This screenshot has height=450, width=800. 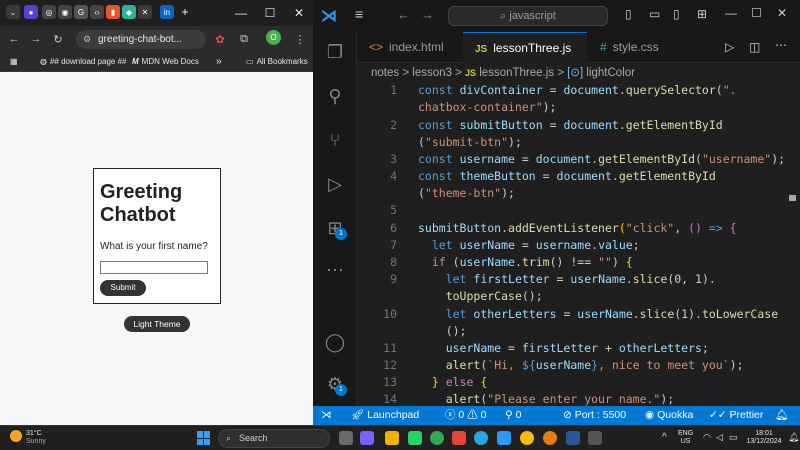 What do you see at coordinates (792, 198) in the screenshot?
I see `editor-scrollbar` at bounding box center [792, 198].